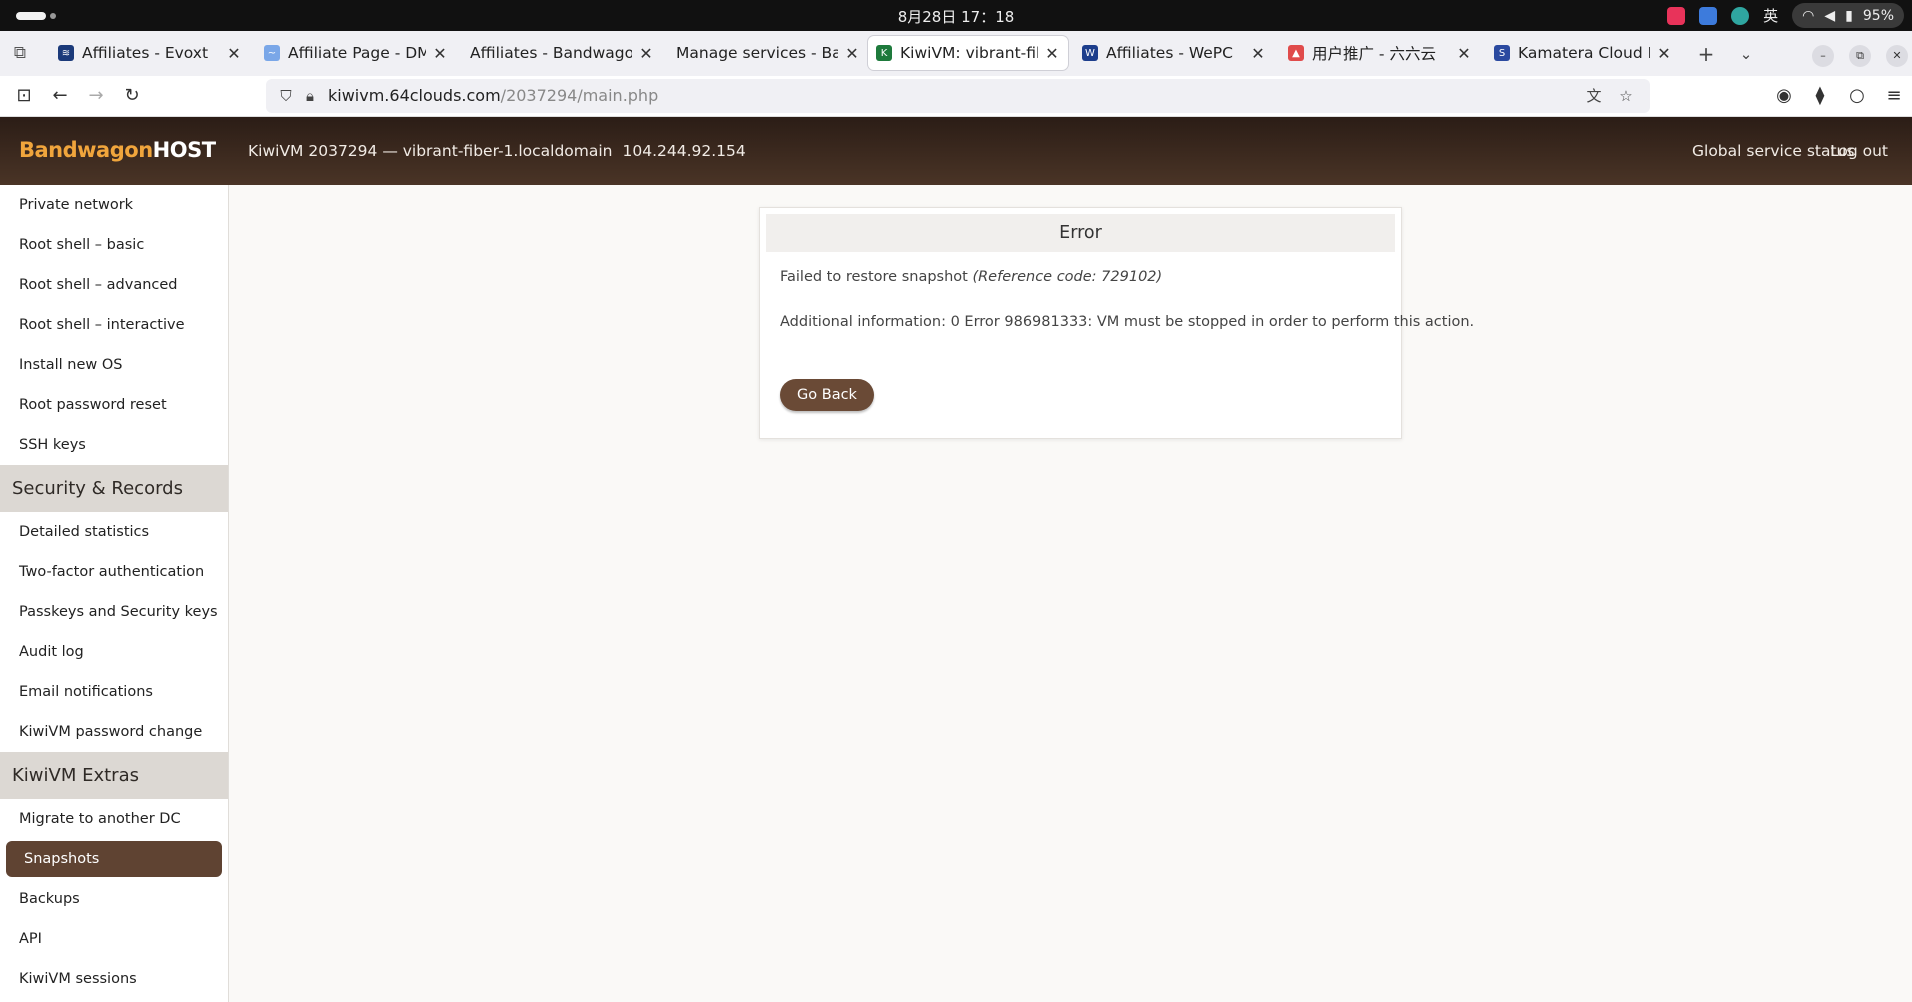  Describe the element at coordinates (114, 325) in the screenshot. I see `sidebar-item-root-shell-interactive: Root shell – interactive` at that location.